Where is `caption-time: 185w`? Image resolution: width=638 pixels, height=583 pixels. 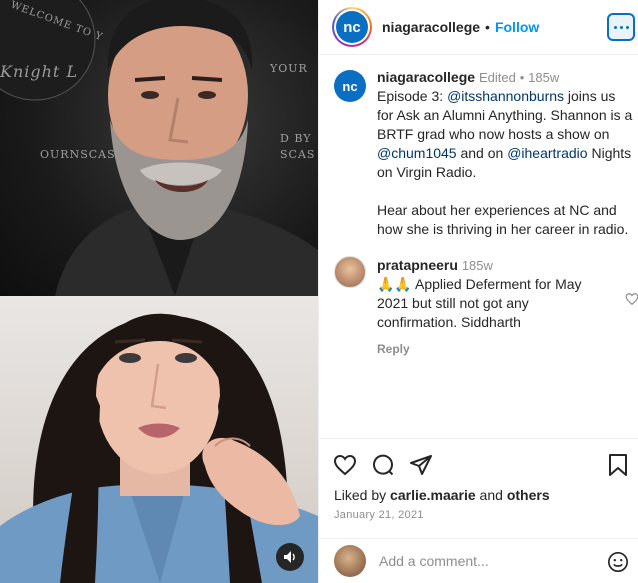 caption-time: 185w is located at coordinates (543, 77).